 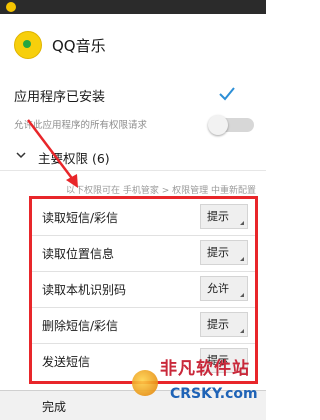 What do you see at coordinates (133, 94) in the screenshot?
I see `installed-row: 应用程序已安装` at bounding box center [133, 94].